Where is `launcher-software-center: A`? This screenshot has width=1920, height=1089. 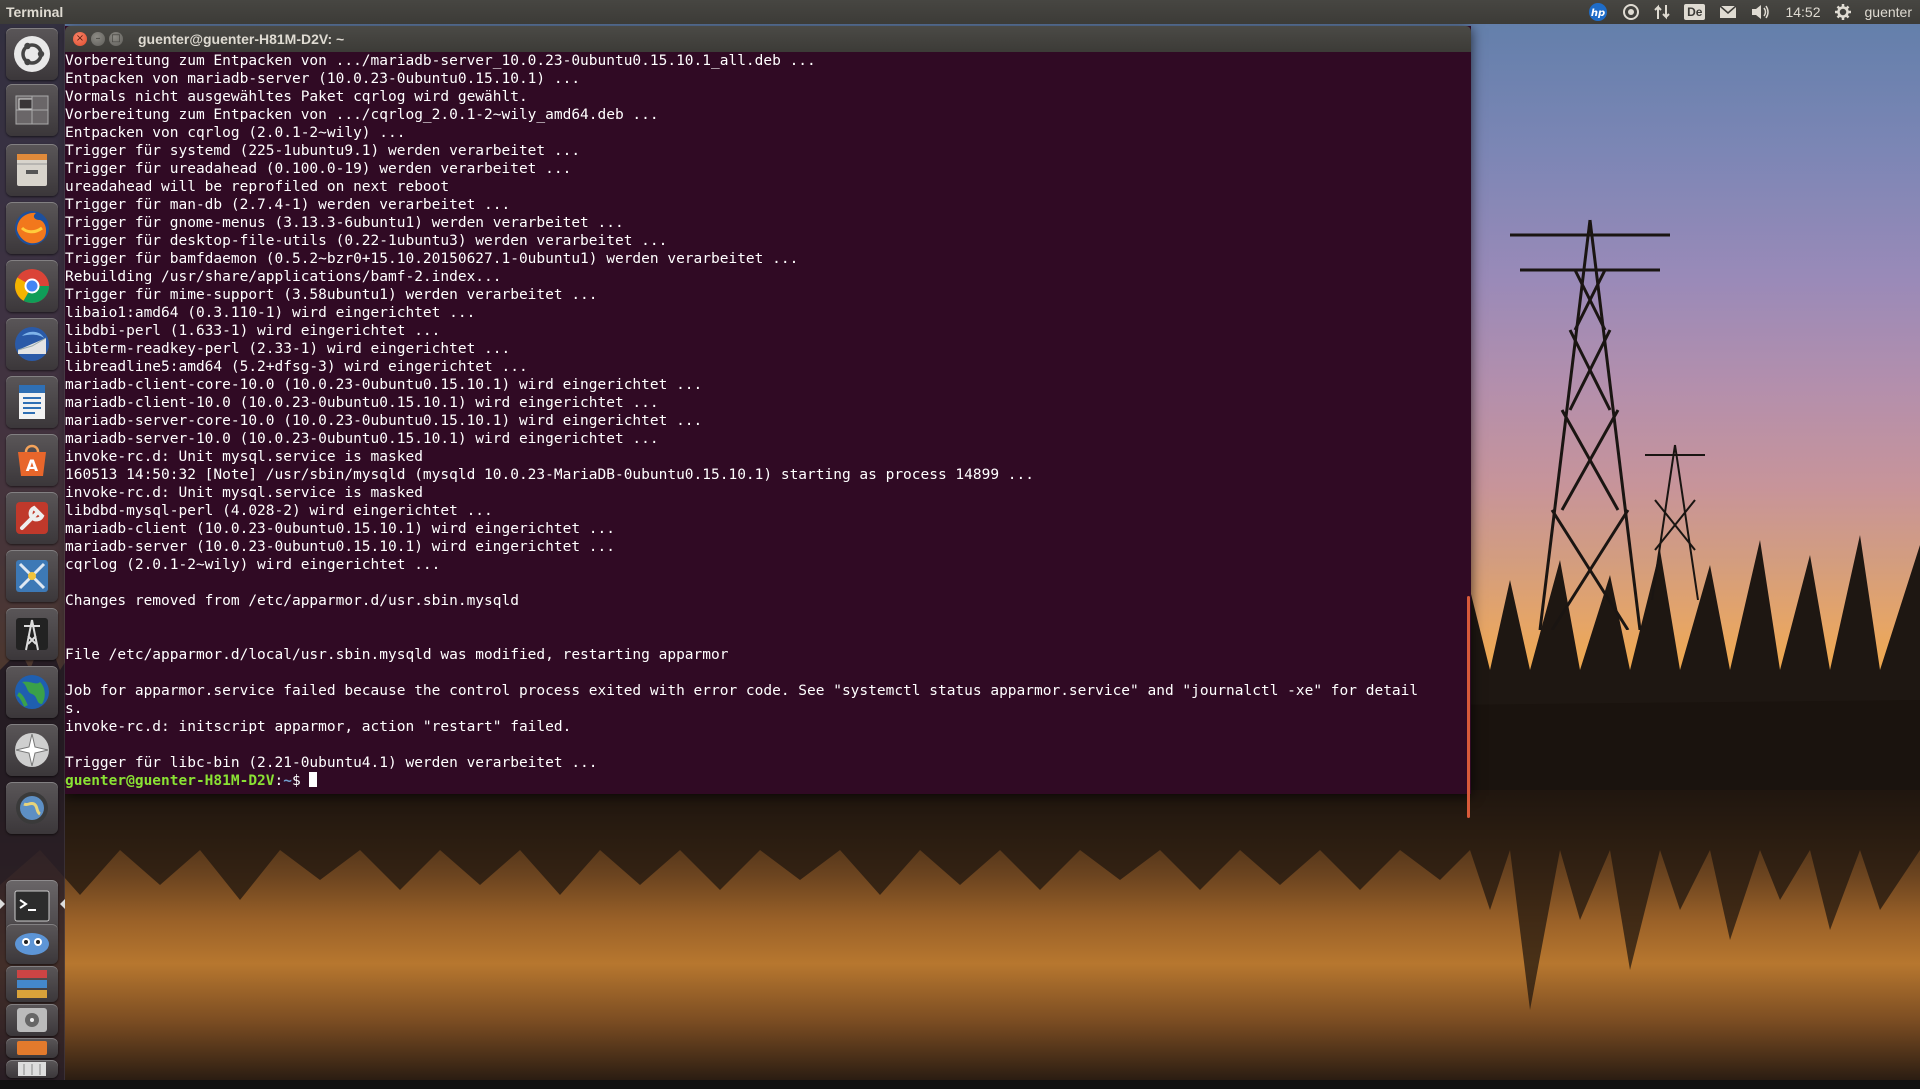 launcher-software-center: A is located at coordinates (32, 460).